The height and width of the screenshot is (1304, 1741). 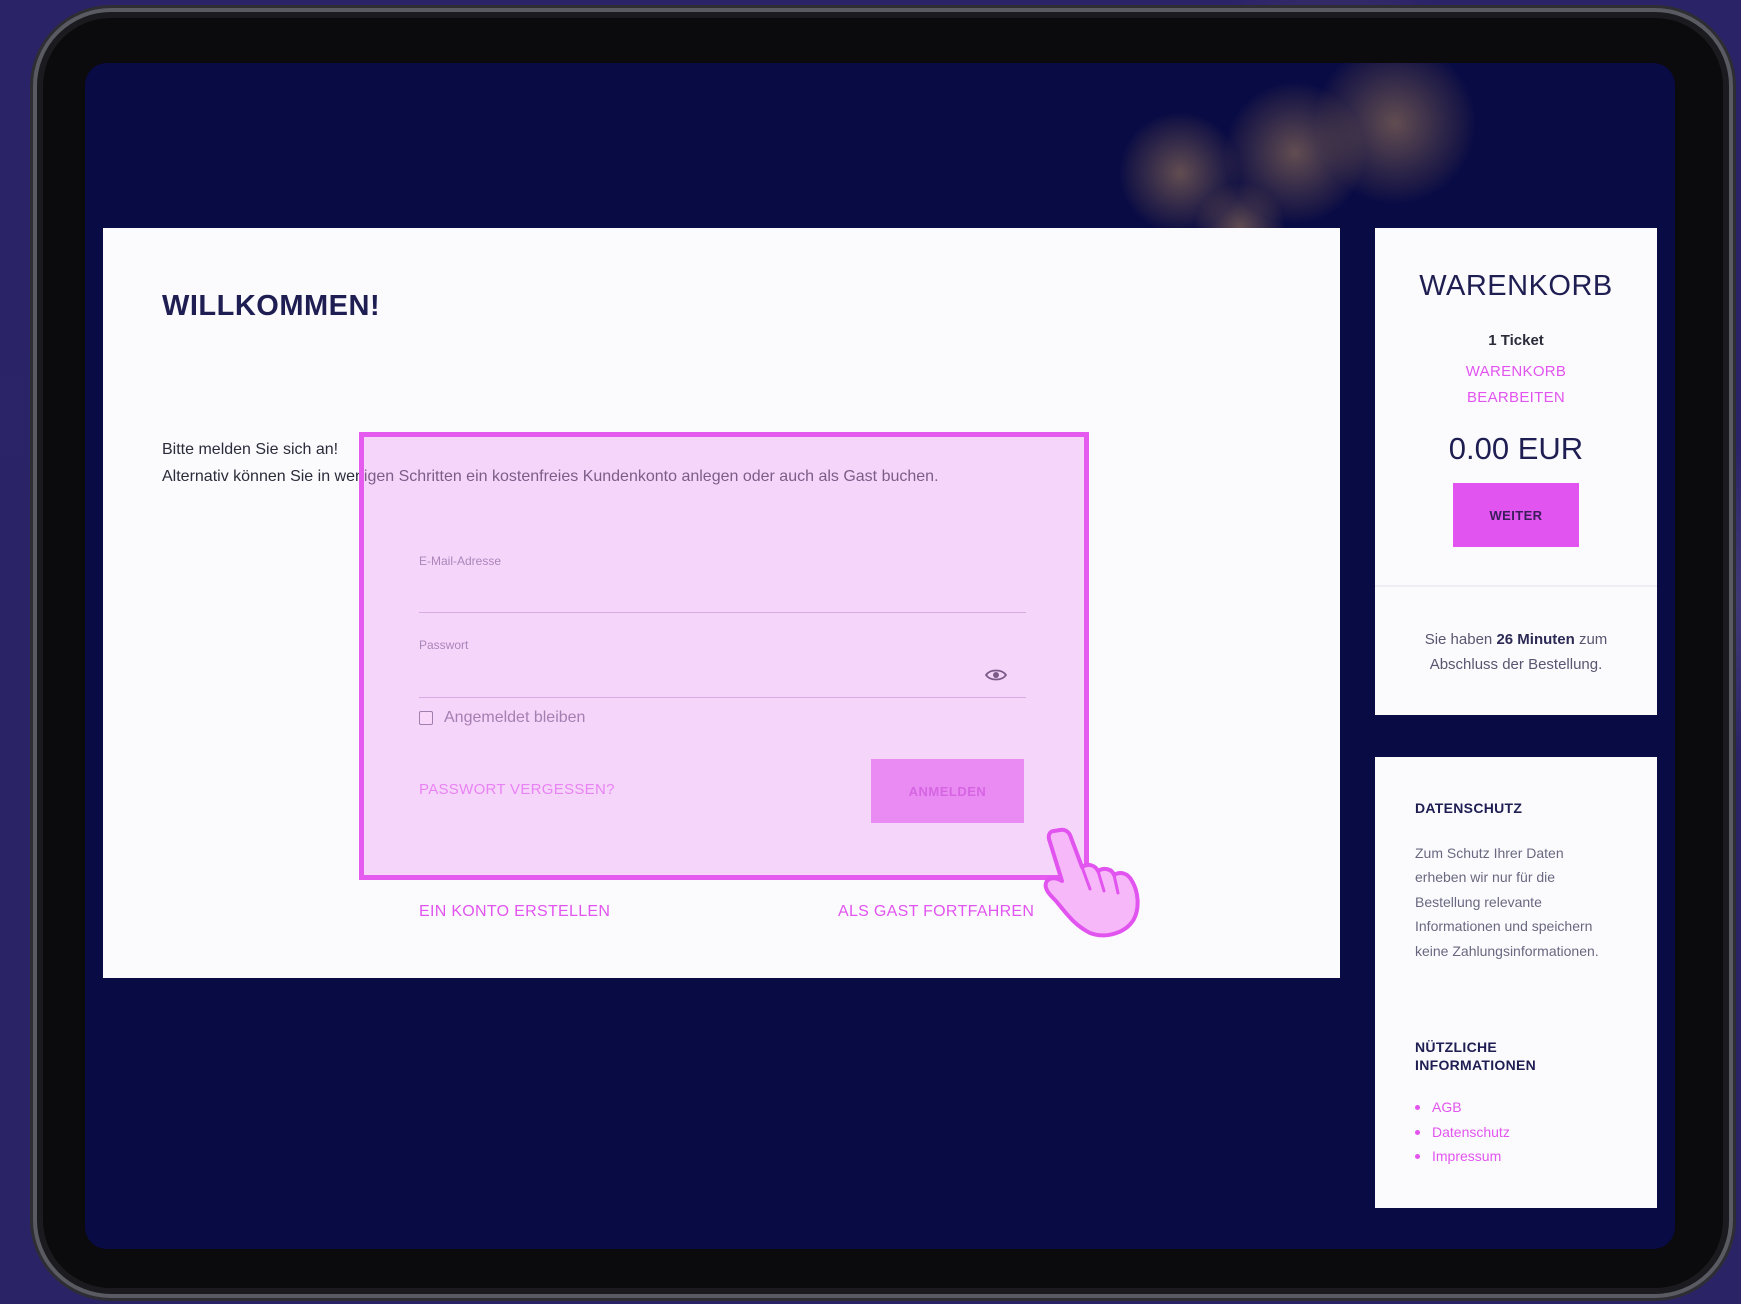 I want to click on link-datenschutz: Datenschutz, so click(x=1462, y=1132).